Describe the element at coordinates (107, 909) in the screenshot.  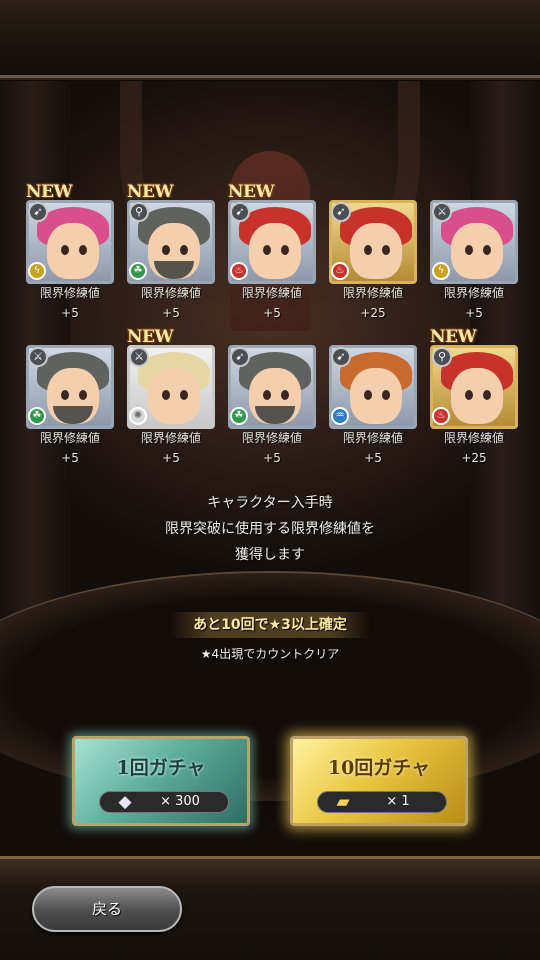
I see `back-button: 戻る` at that location.